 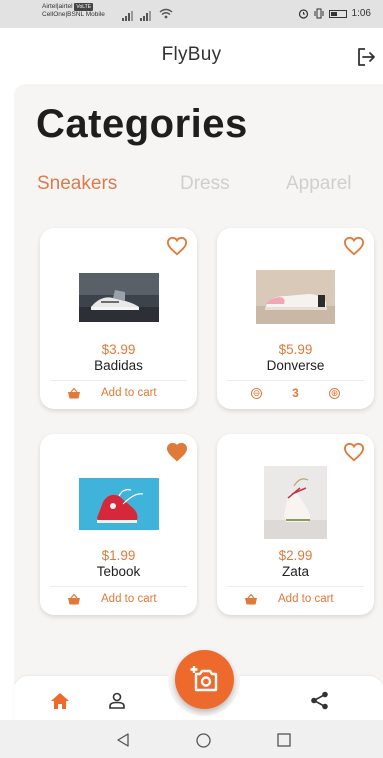 I want to click on app-title: FlyBuy, so click(x=191, y=54).